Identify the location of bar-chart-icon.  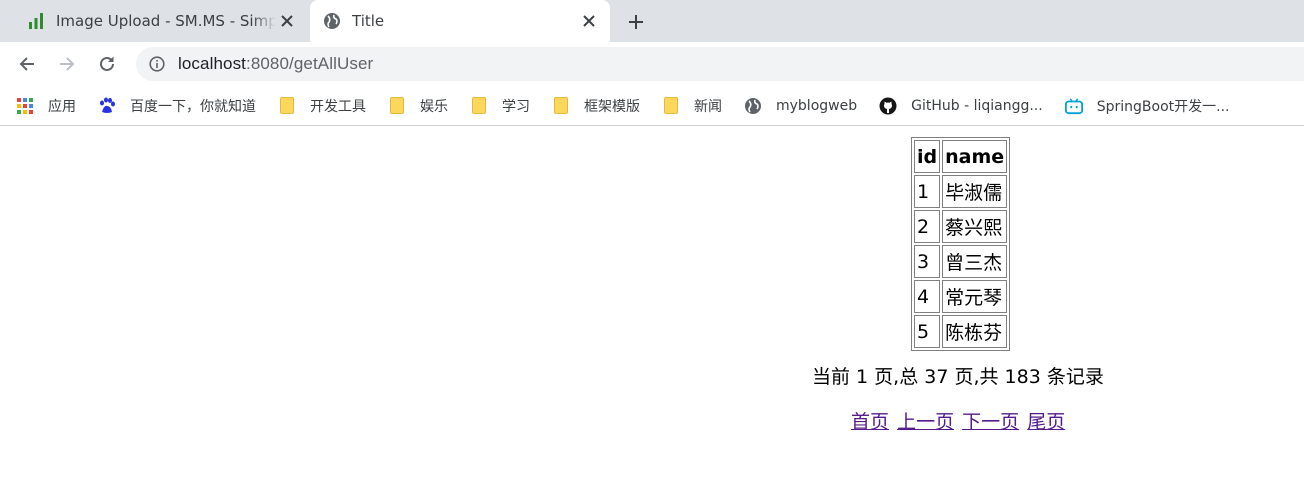
(36, 21).